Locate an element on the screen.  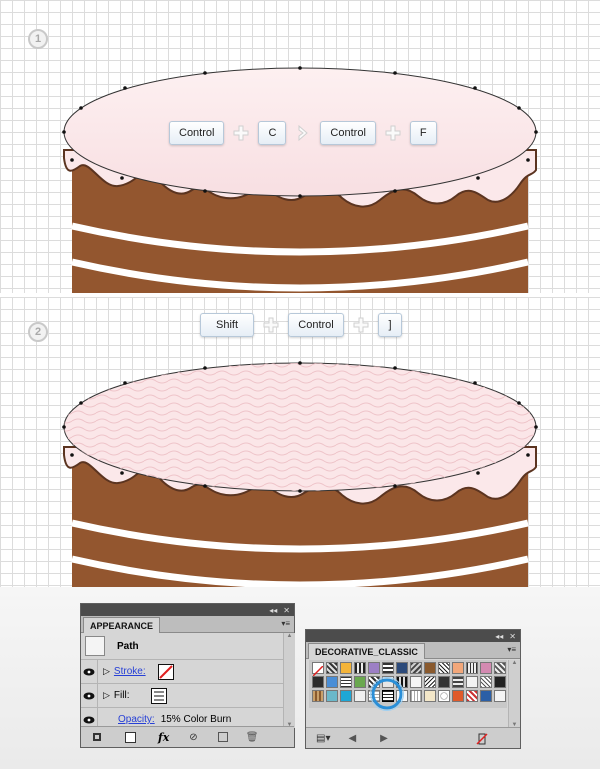
fx-icon: fx is located at coordinates (163, 737).